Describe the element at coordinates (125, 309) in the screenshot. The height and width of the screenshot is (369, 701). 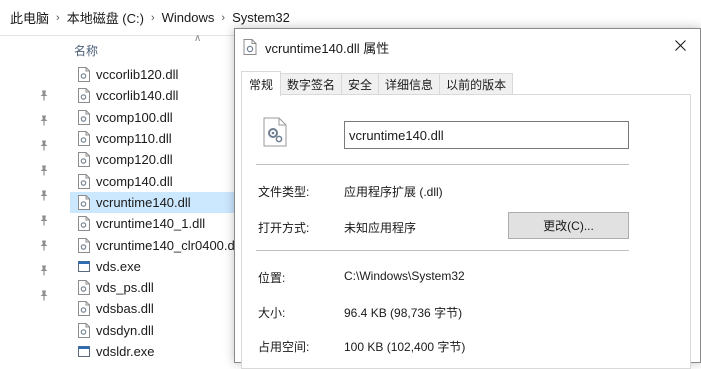
I see `file-name: vdsbas.dll` at that location.